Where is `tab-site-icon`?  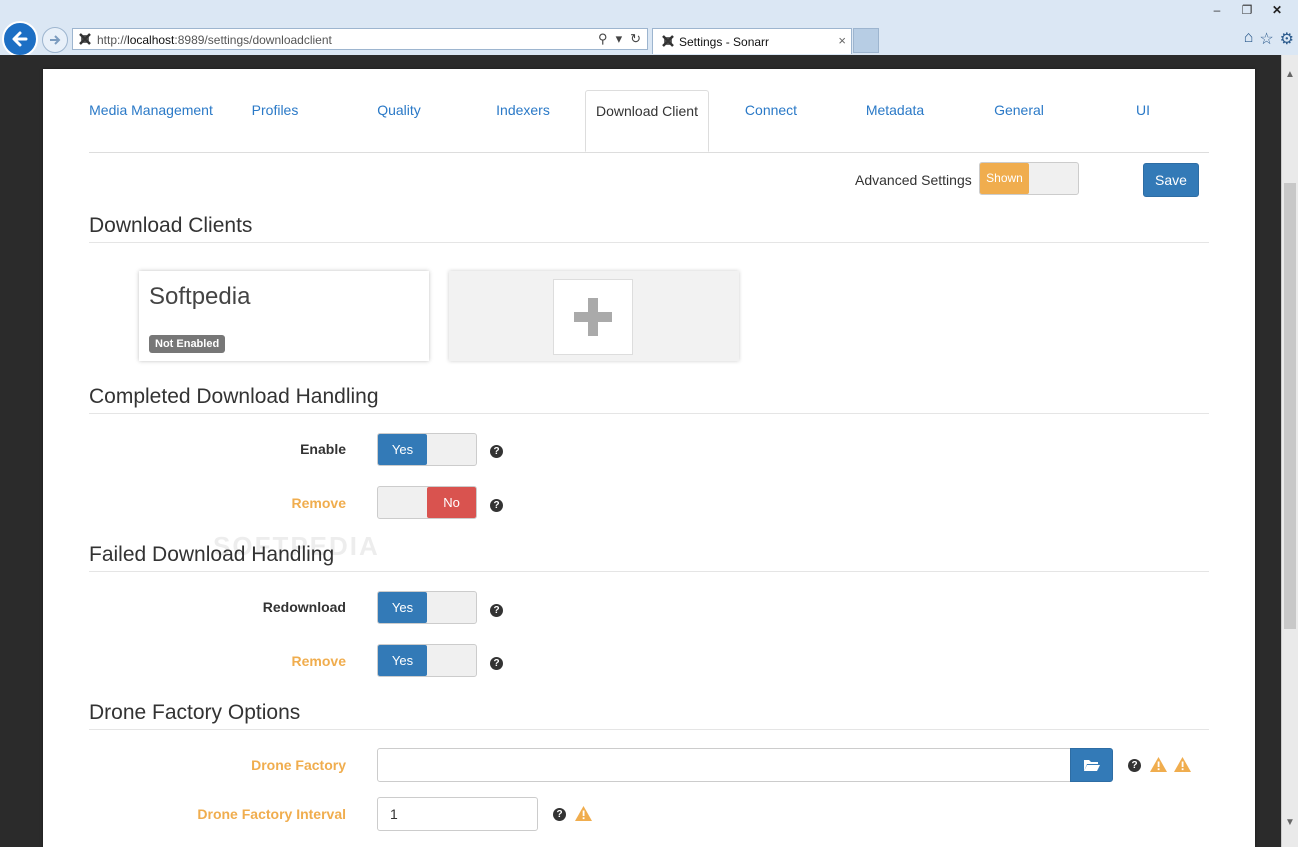
tab-site-icon is located at coordinates (668, 42).